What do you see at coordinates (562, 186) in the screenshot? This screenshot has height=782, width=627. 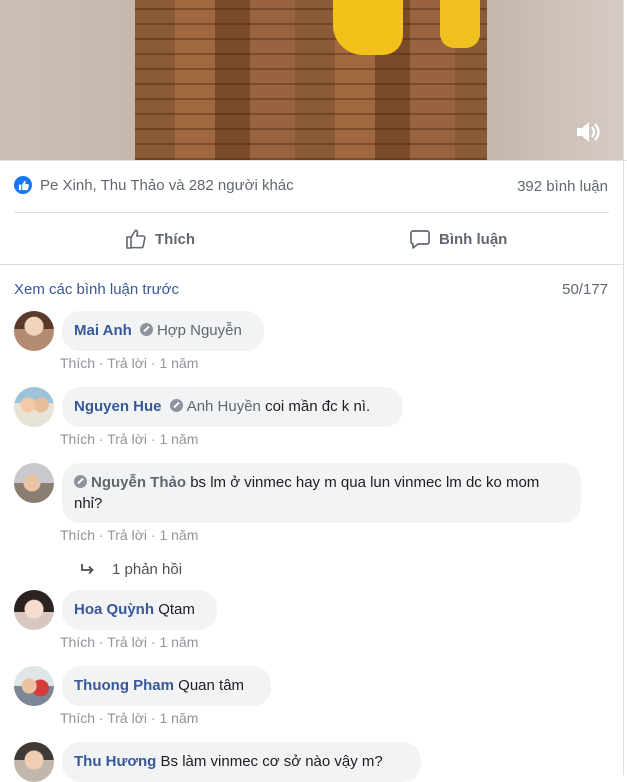 I see `comment-count: 392 bình luận` at bounding box center [562, 186].